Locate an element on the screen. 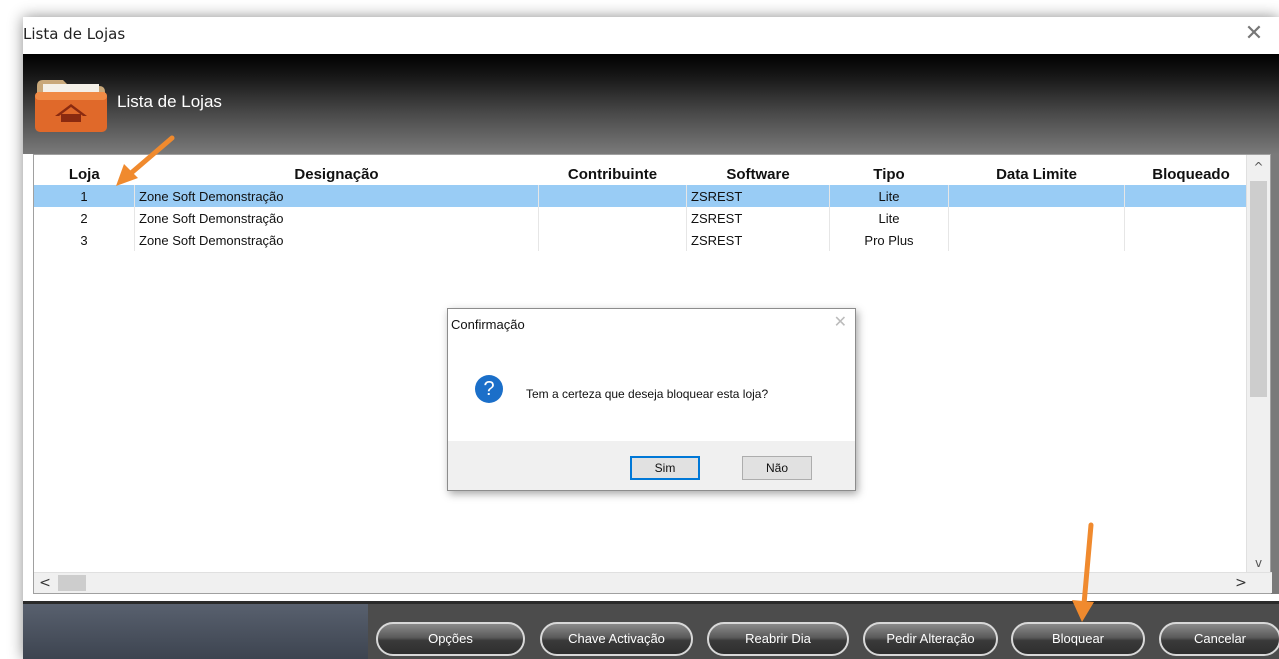 This screenshot has width=1279, height=659. dialog-close-icon: ✕ is located at coordinates (840, 322).